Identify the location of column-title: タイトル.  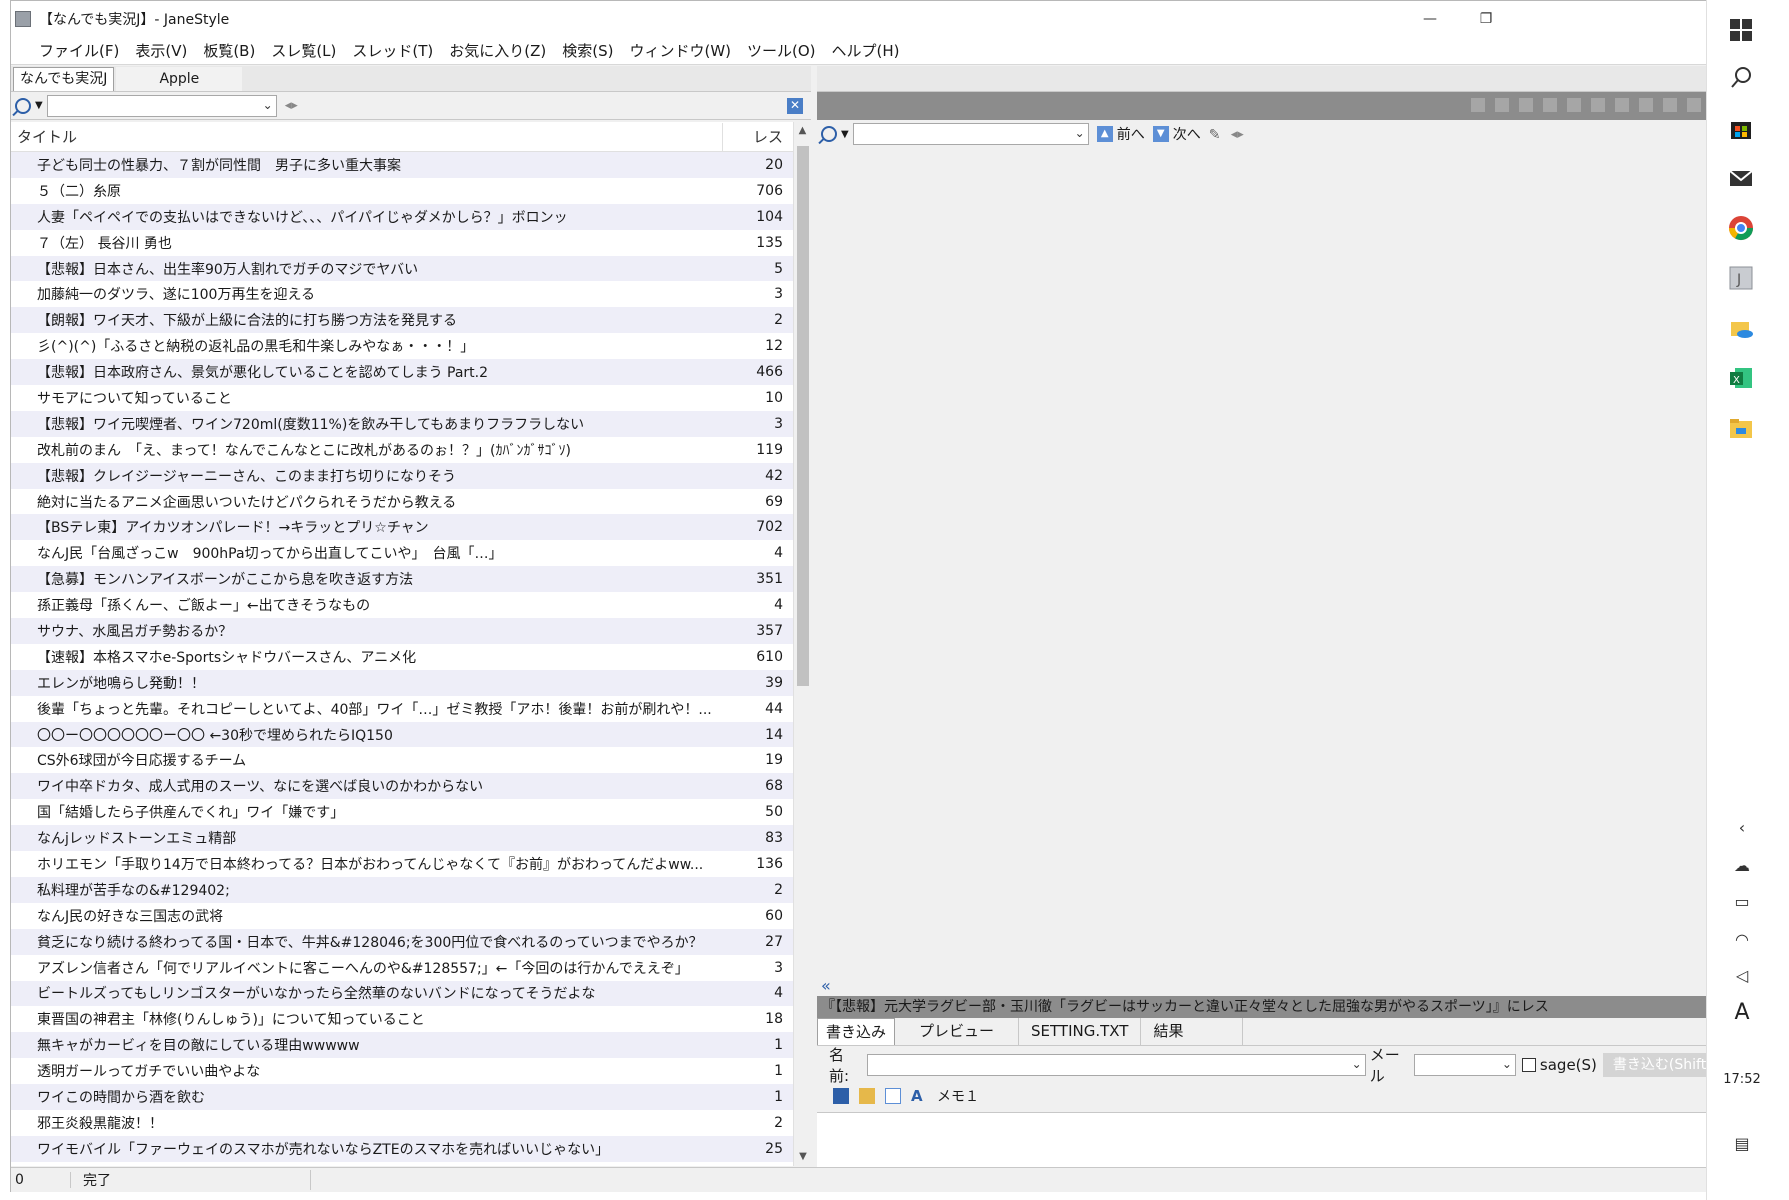
(367, 136).